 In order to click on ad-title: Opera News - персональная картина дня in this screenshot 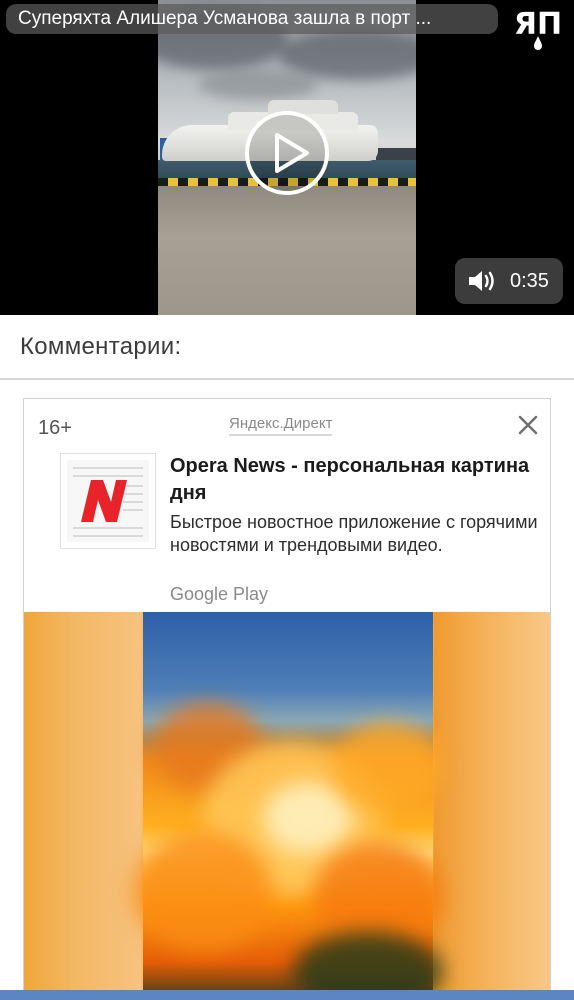, I will do `click(350, 480)`.